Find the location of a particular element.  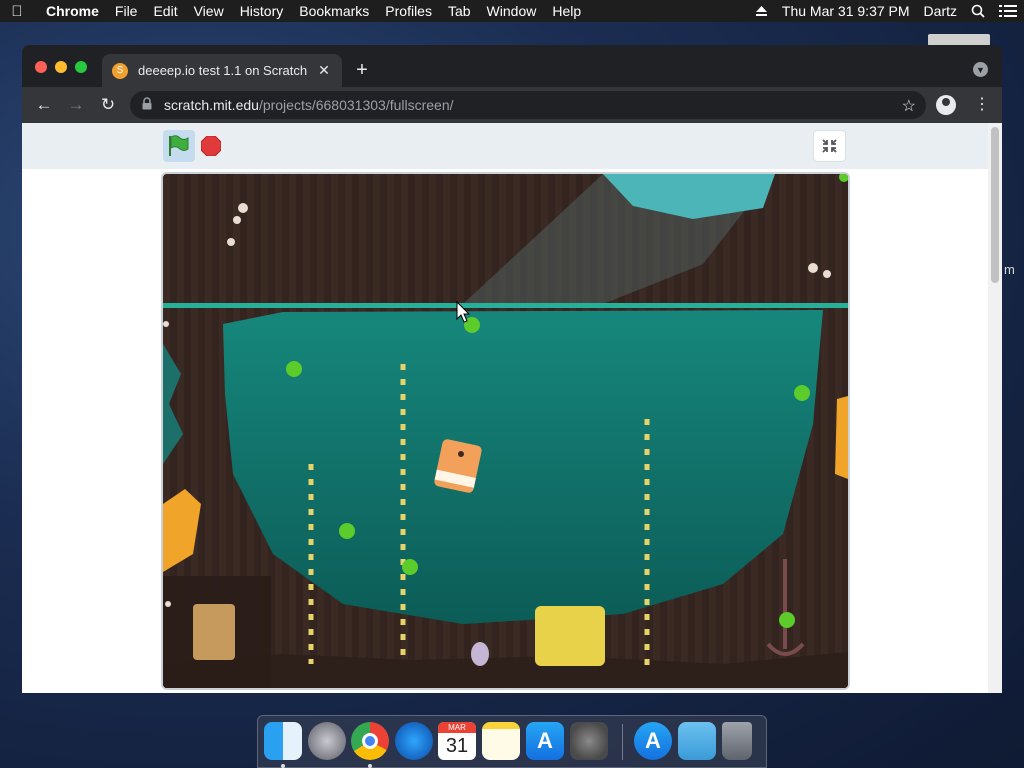

trash-icon is located at coordinates (737, 741).